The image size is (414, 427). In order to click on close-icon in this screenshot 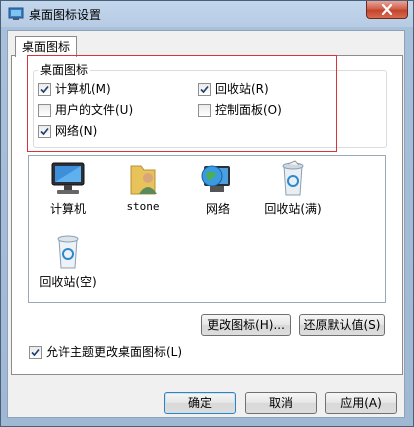, I will do `click(387, 9)`.